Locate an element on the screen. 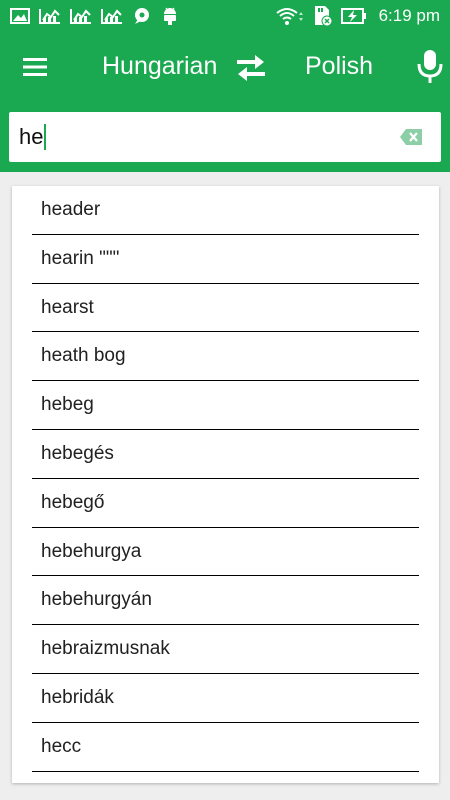 Image resolution: width=450 pixels, height=800 pixels. chat-icon is located at coordinates (142, 16).